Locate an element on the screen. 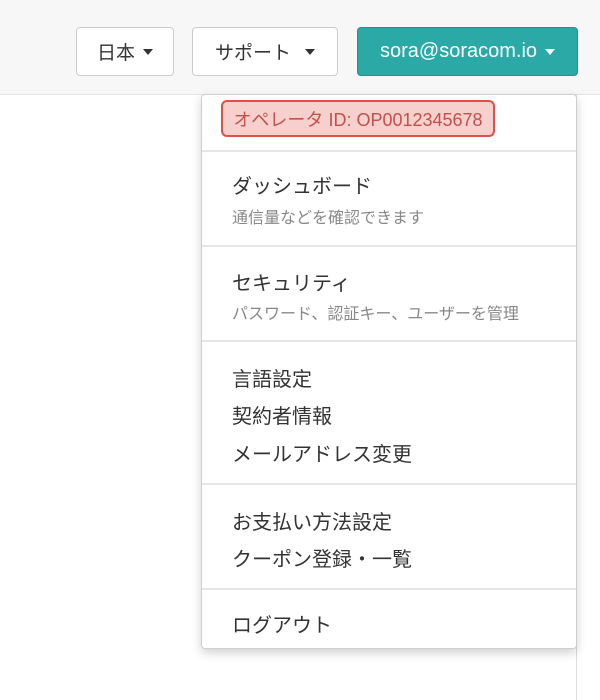 The height and width of the screenshot is (700, 600). support-dropdown-button: サポート is located at coordinates (265, 51).